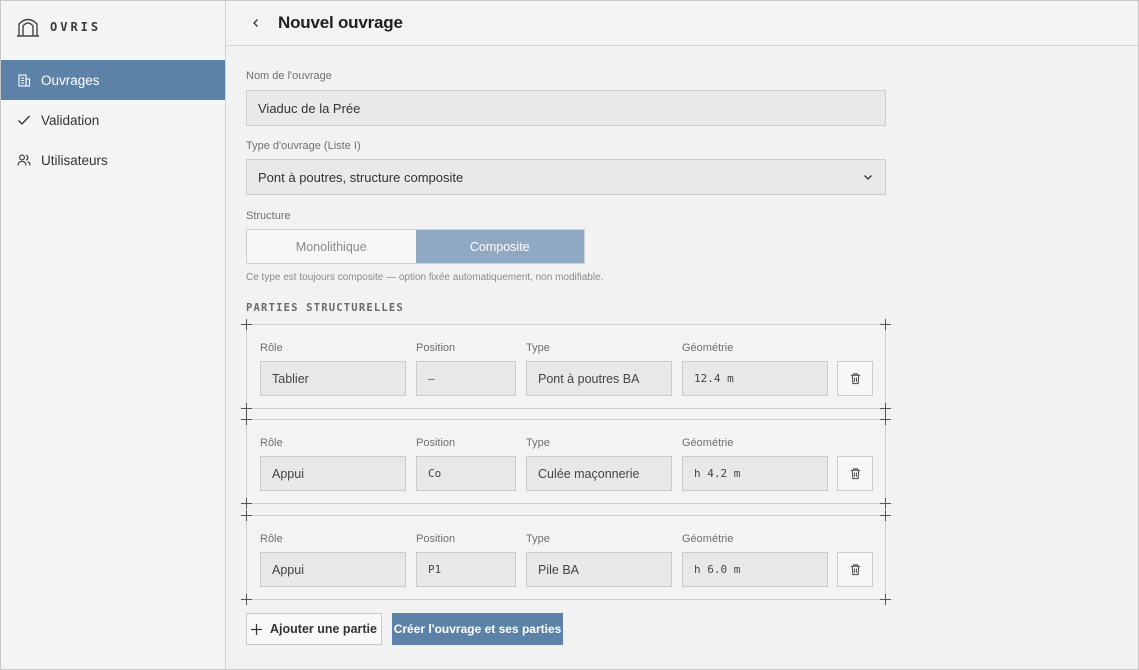 The height and width of the screenshot is (670, 1139). What do you see at coordinates (257, 629) in the screenshot?
I see `plus-icon` at bounding box center [257, 629].